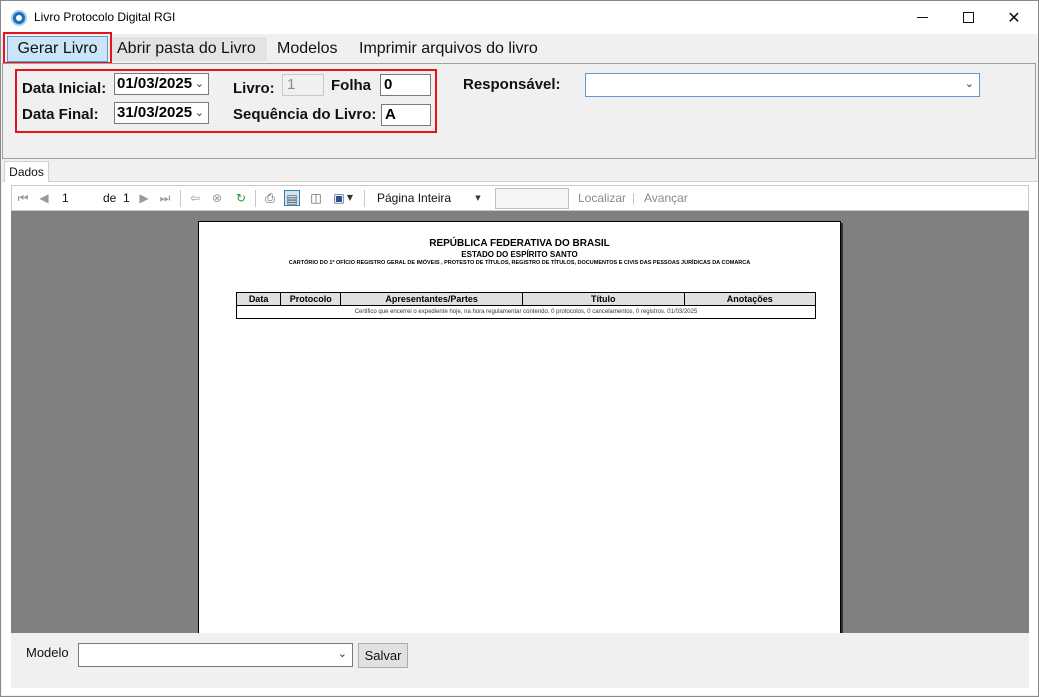 The image size is (1039, 697). What do you see at coordinates (19, 18) in the screenshot?
I see `app-logo-icon` at bounding box center [19, 18].